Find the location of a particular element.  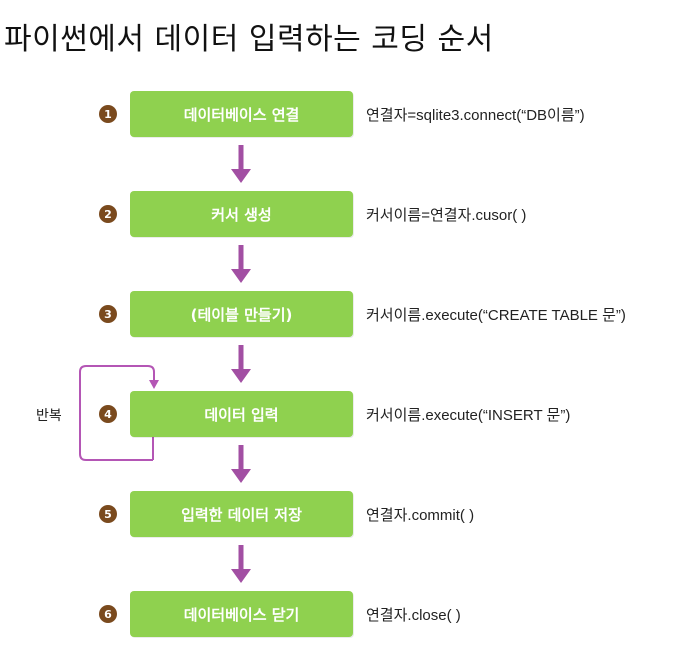

step-code-6: 연결자.close( ) is located at coordinates (413, 615).